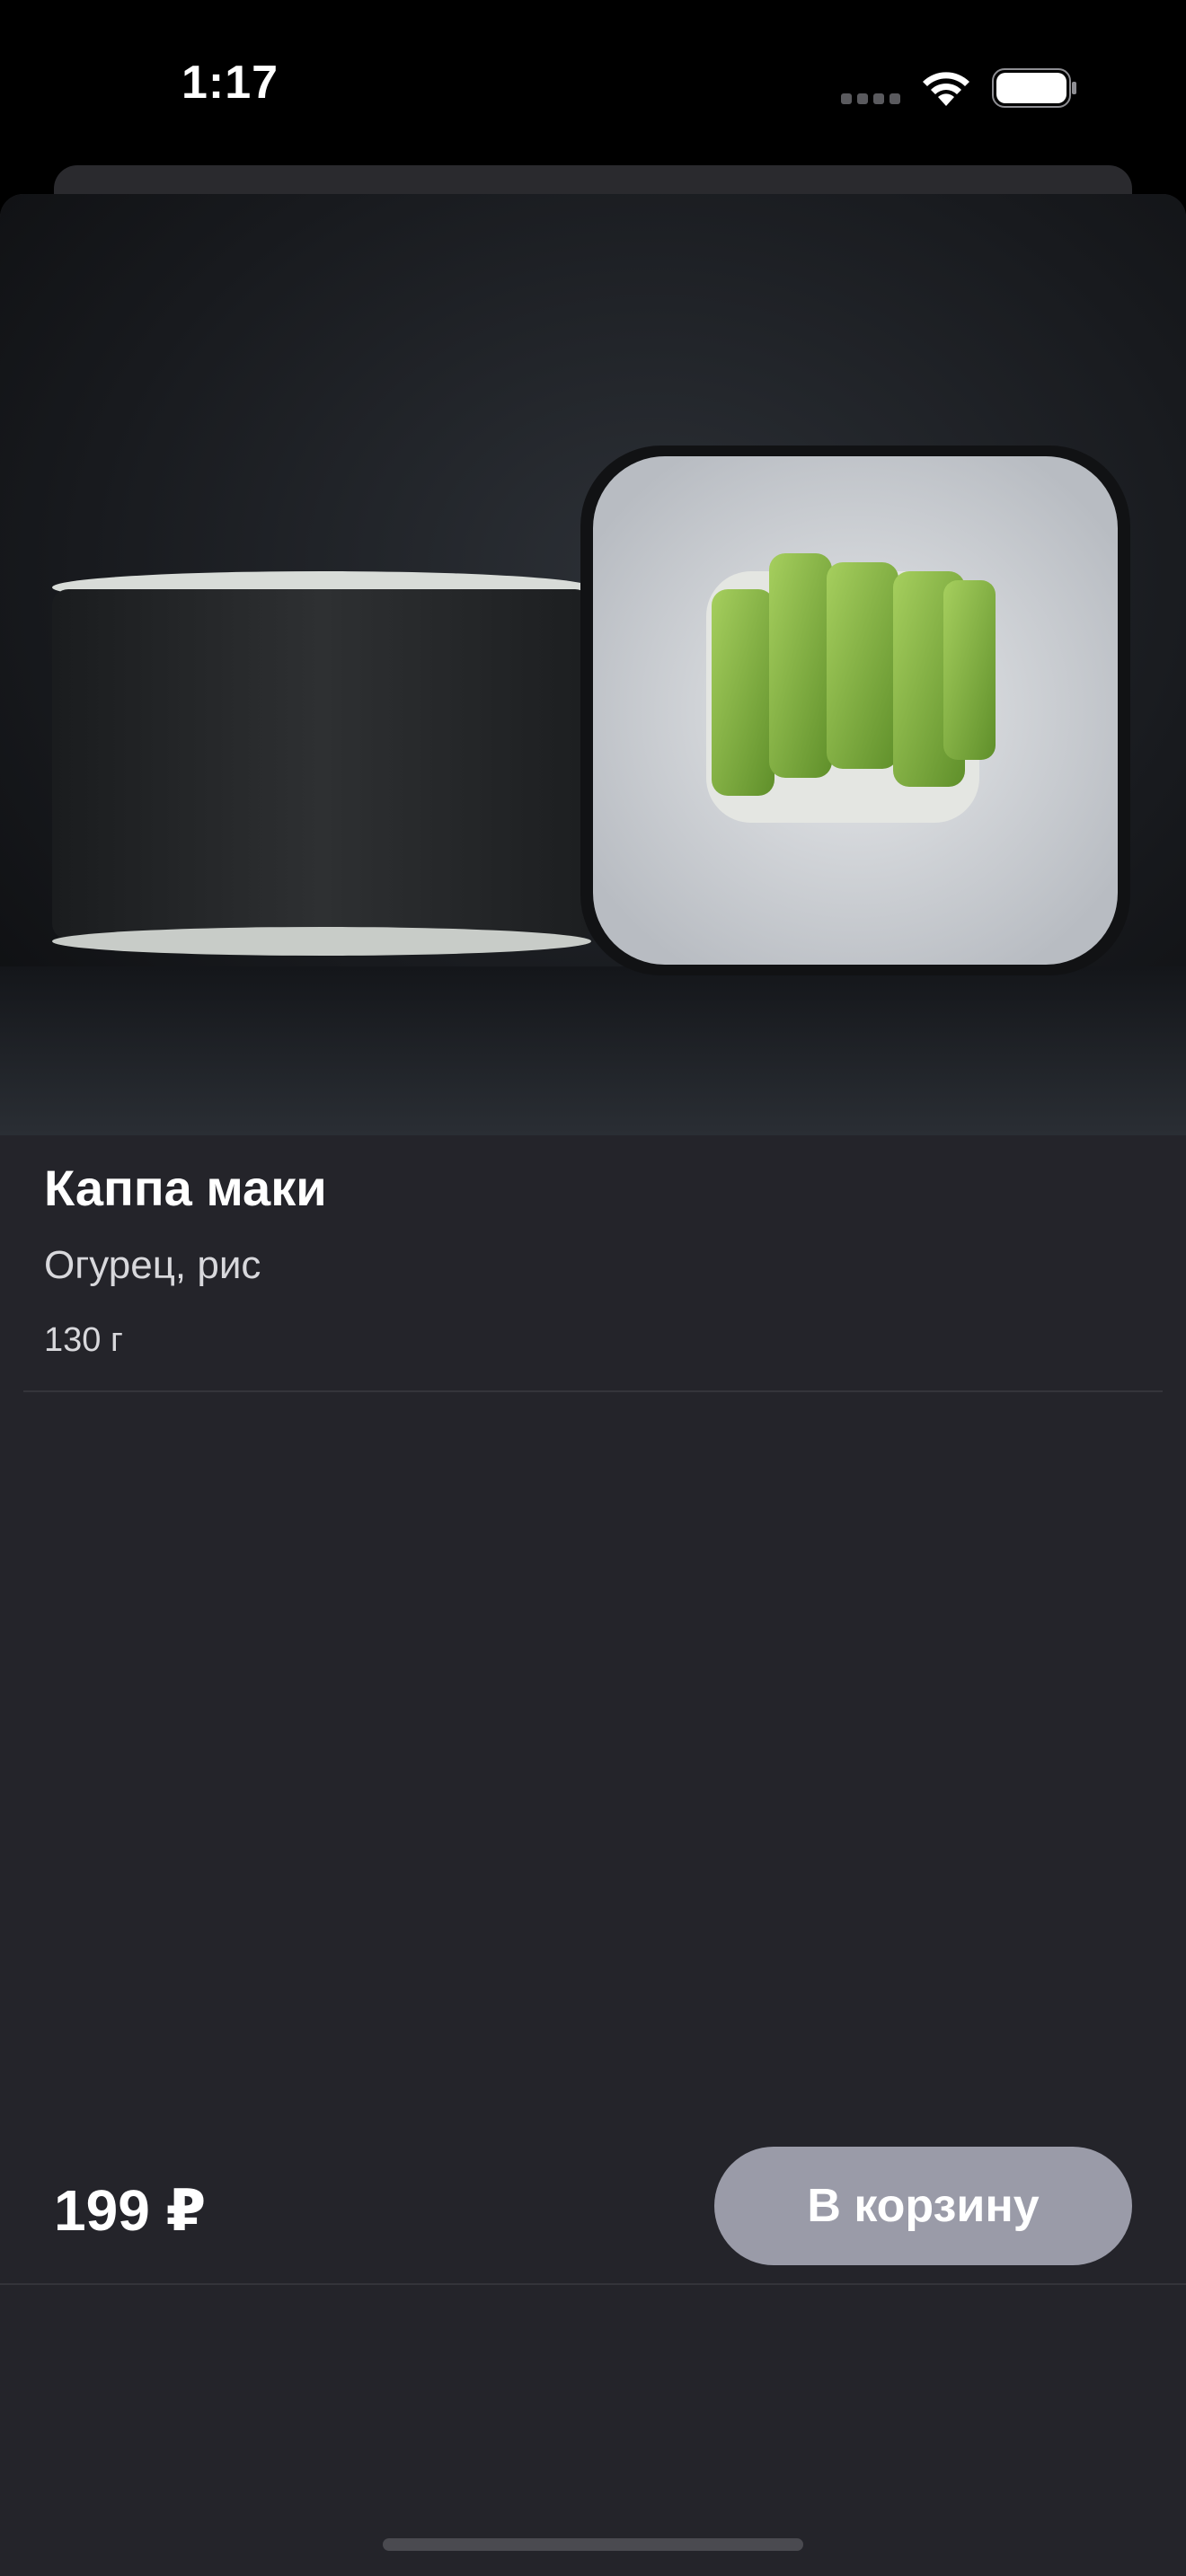 The width and height of the screenshot is (1186, 2576). Describe the element at coordinates (185, 1188) in the screenshot. I see `product-title: Каппа маки` at that location.